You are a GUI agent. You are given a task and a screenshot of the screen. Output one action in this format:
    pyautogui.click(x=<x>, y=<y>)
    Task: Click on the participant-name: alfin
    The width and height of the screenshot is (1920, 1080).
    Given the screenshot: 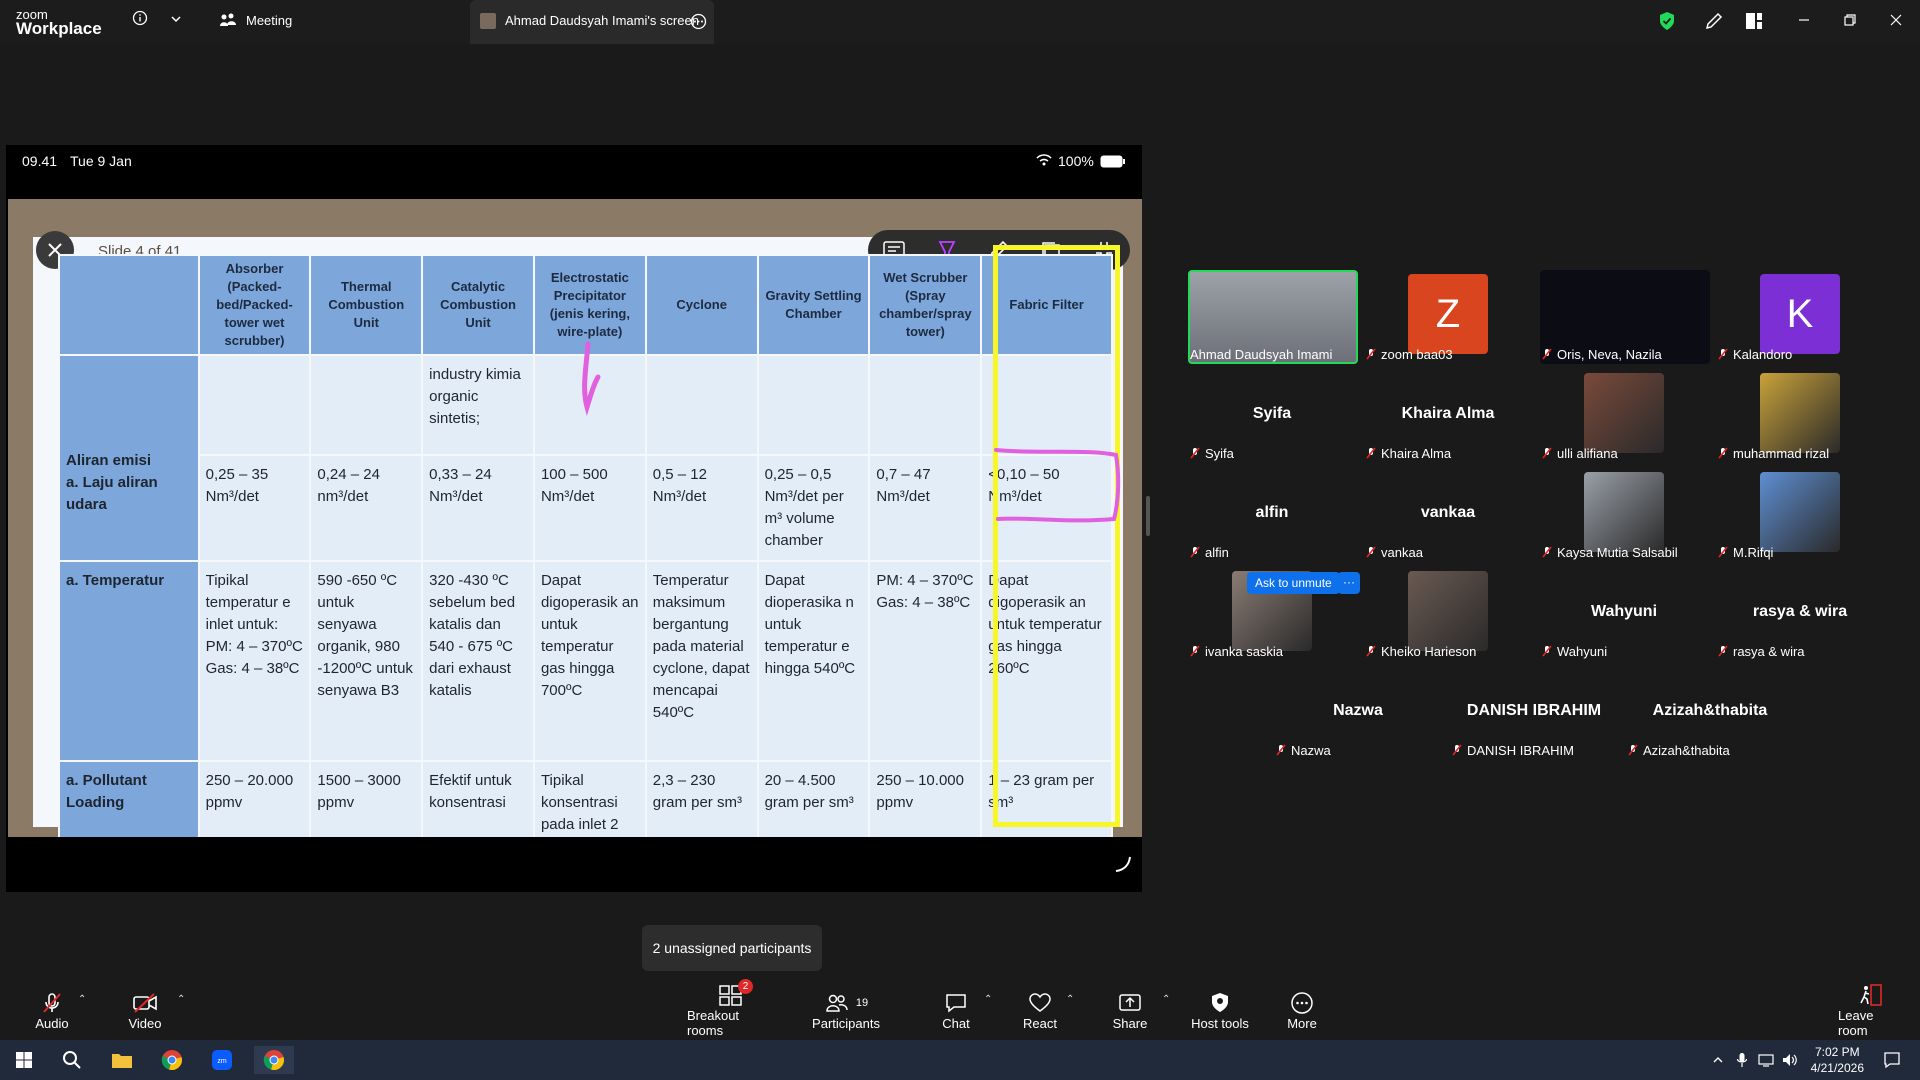 What is the action you would take?
    pyautogui.click(x=1217, y=552)
    